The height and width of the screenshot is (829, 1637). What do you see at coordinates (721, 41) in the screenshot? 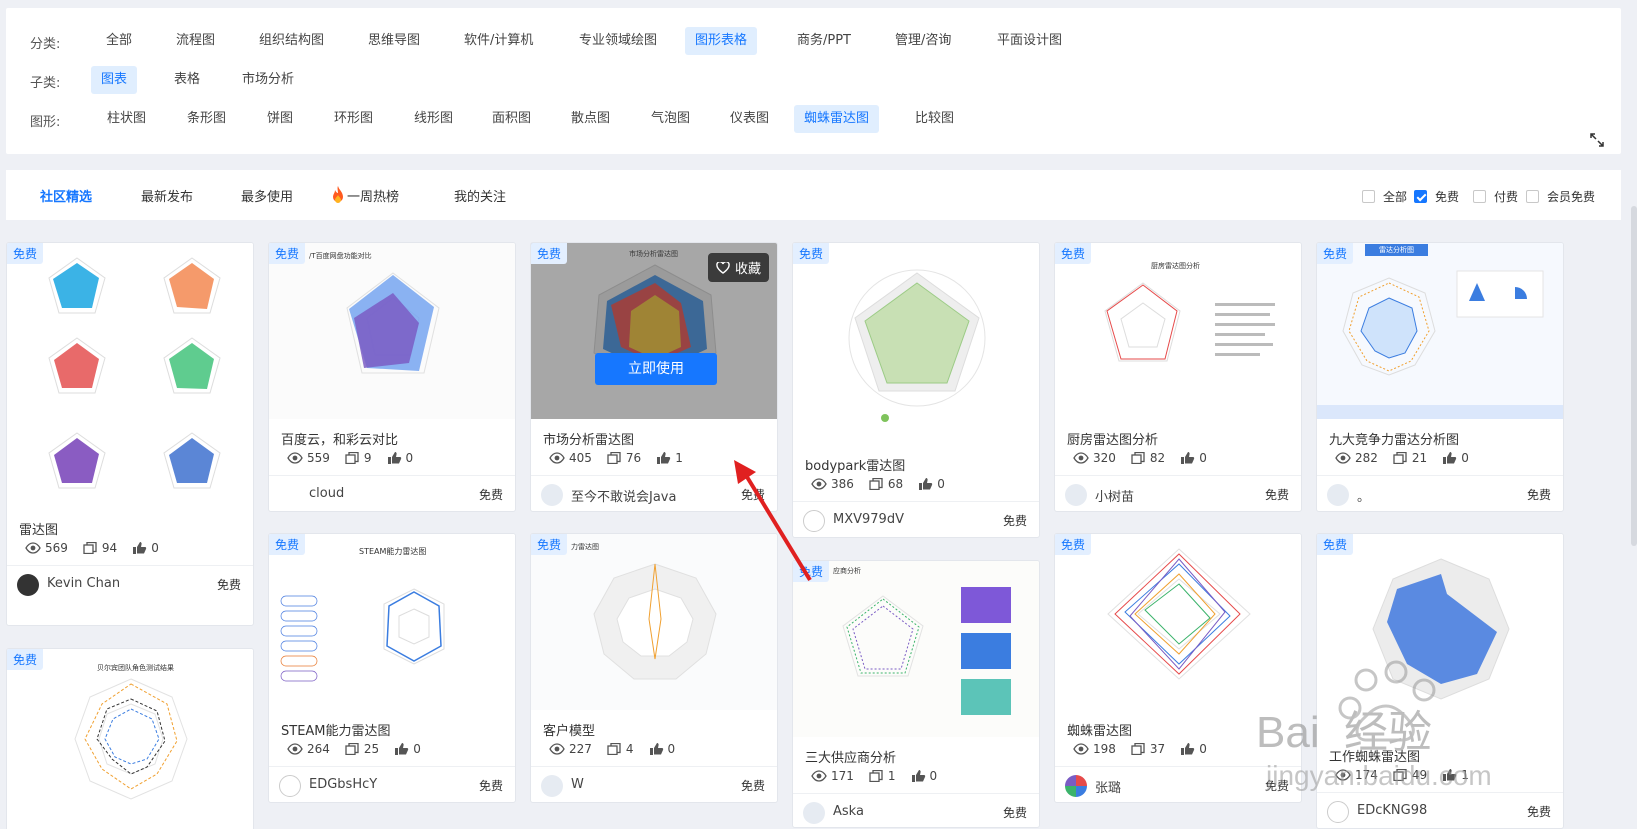
I see `category-graph-table: 图形表格` at bounding box center [721, 41].